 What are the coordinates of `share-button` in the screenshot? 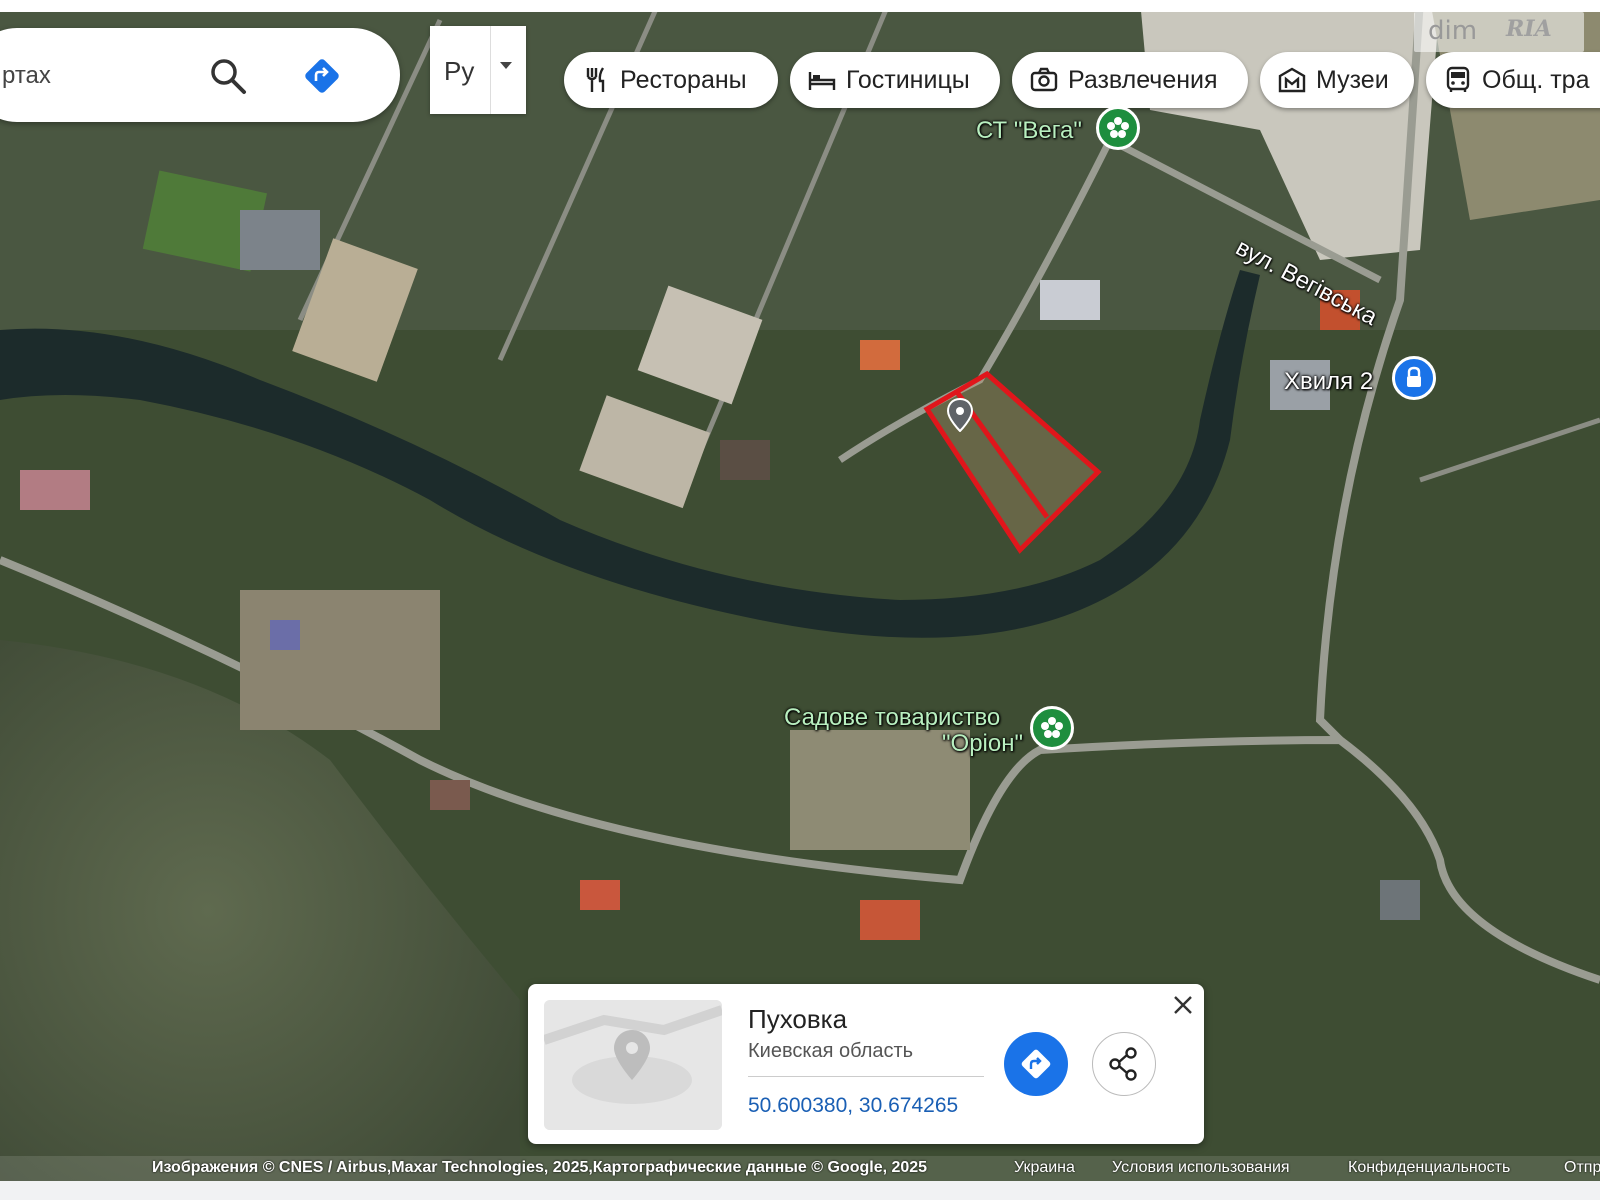 It's located at (1124, 1064).